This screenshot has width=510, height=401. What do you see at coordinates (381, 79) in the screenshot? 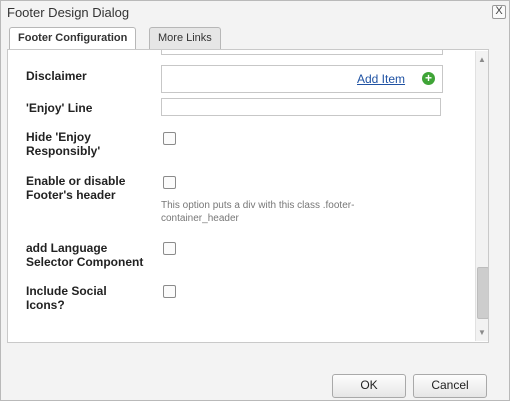
I see `add-item-link: Add Item` at bounding box center [381, 79].